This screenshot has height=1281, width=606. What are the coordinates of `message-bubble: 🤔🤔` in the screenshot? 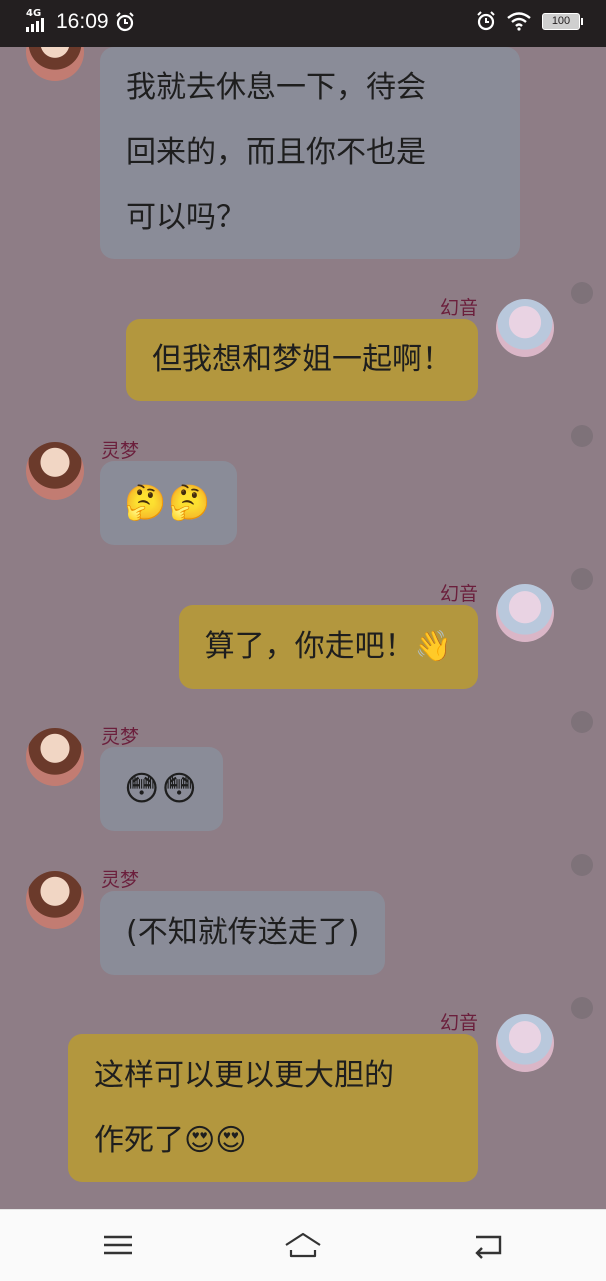 It's located at (168, 503).